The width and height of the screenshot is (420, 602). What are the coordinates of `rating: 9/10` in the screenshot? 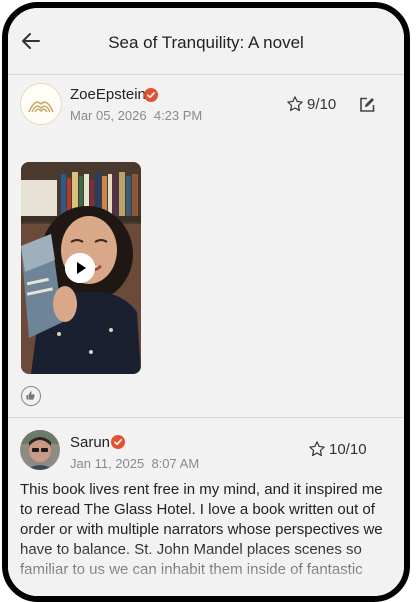 It's located at (311, 104).